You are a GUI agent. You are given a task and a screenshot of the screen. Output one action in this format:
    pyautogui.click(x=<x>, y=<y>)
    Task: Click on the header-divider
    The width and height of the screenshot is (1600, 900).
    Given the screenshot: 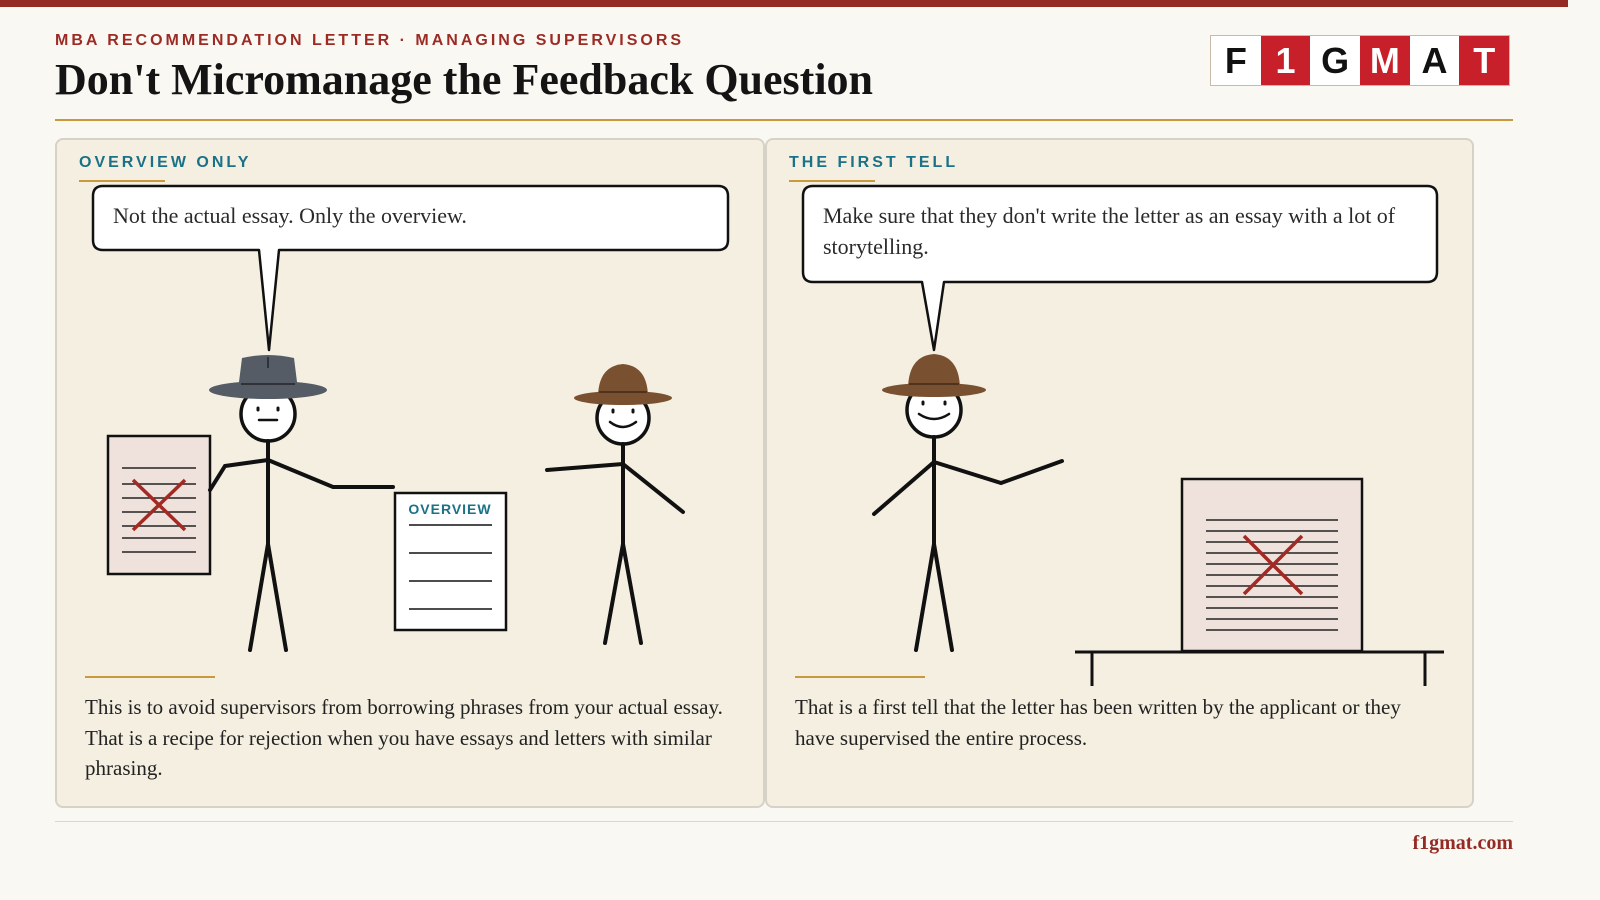 What is the action you would take?
    pyautogui.click(x=784, y=120)
    